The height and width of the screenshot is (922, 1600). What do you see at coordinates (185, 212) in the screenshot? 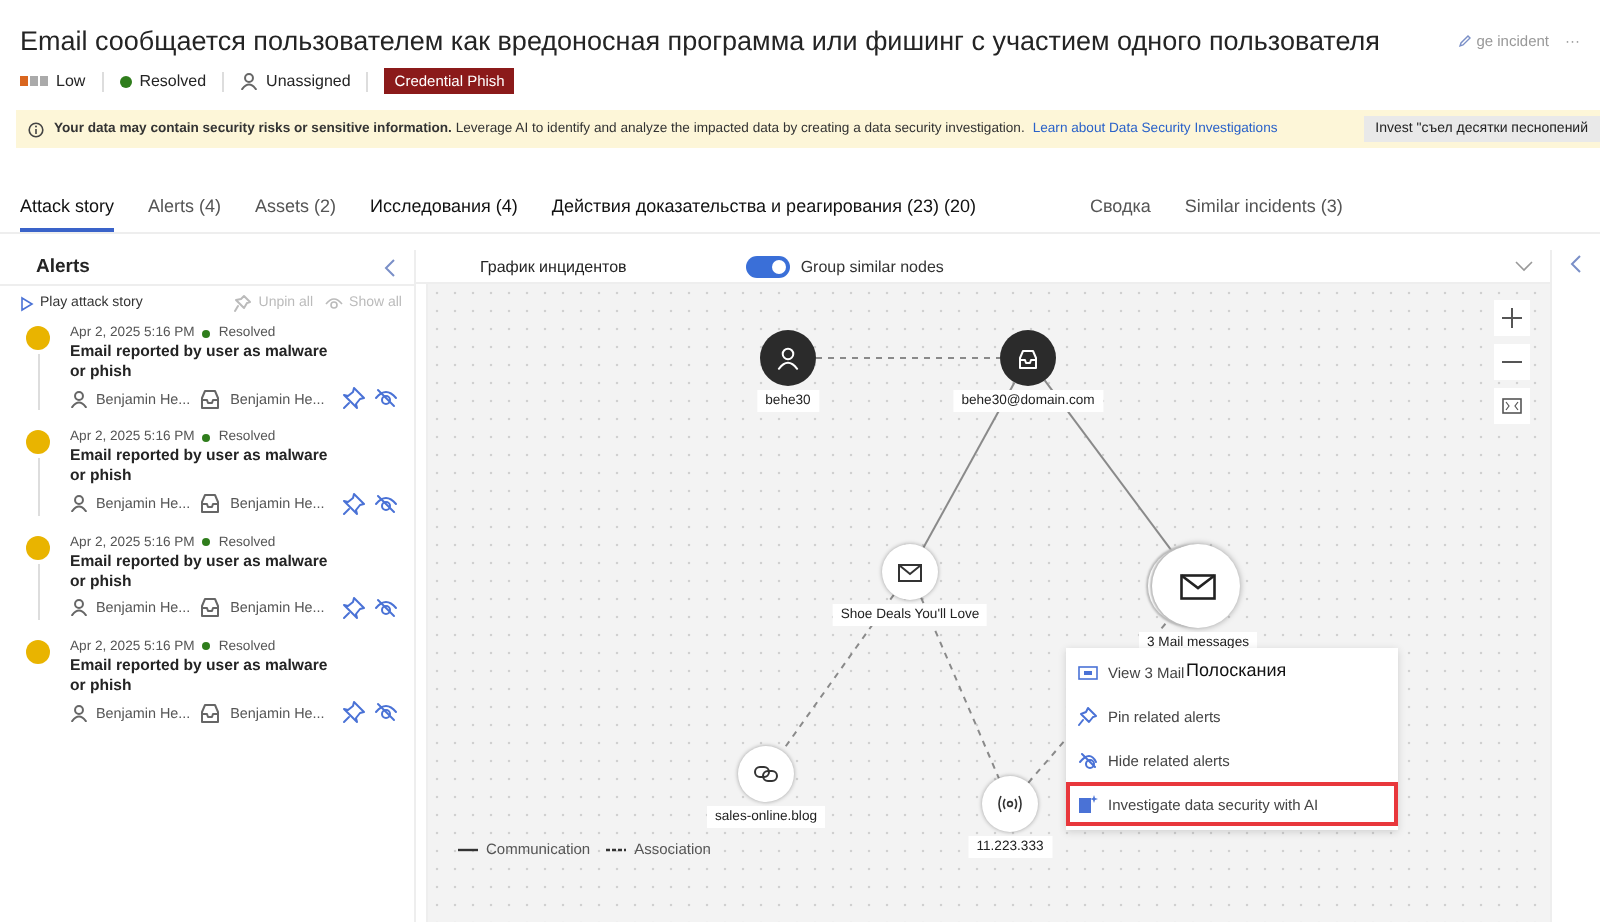
I see `tab: Alerts (4)` at bounding box center [185, 212].